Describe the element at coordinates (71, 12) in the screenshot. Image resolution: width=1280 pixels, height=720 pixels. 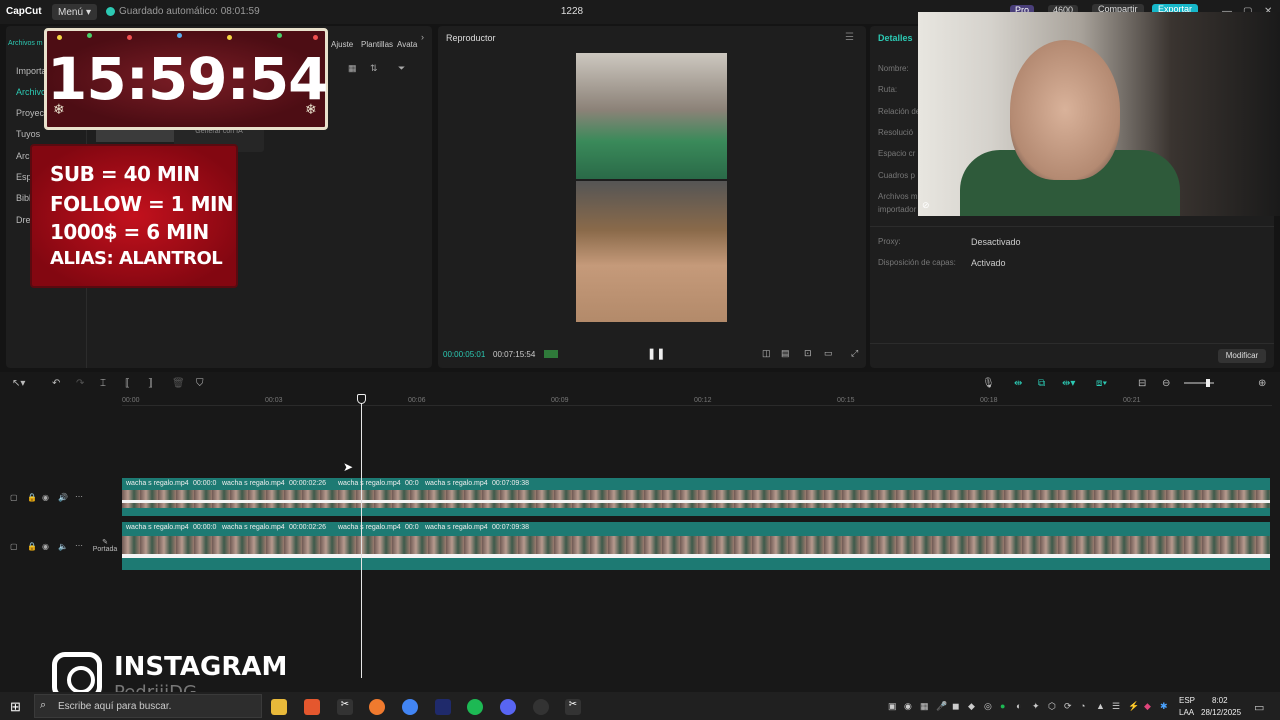
I see `menu-label: Menú` at that location.